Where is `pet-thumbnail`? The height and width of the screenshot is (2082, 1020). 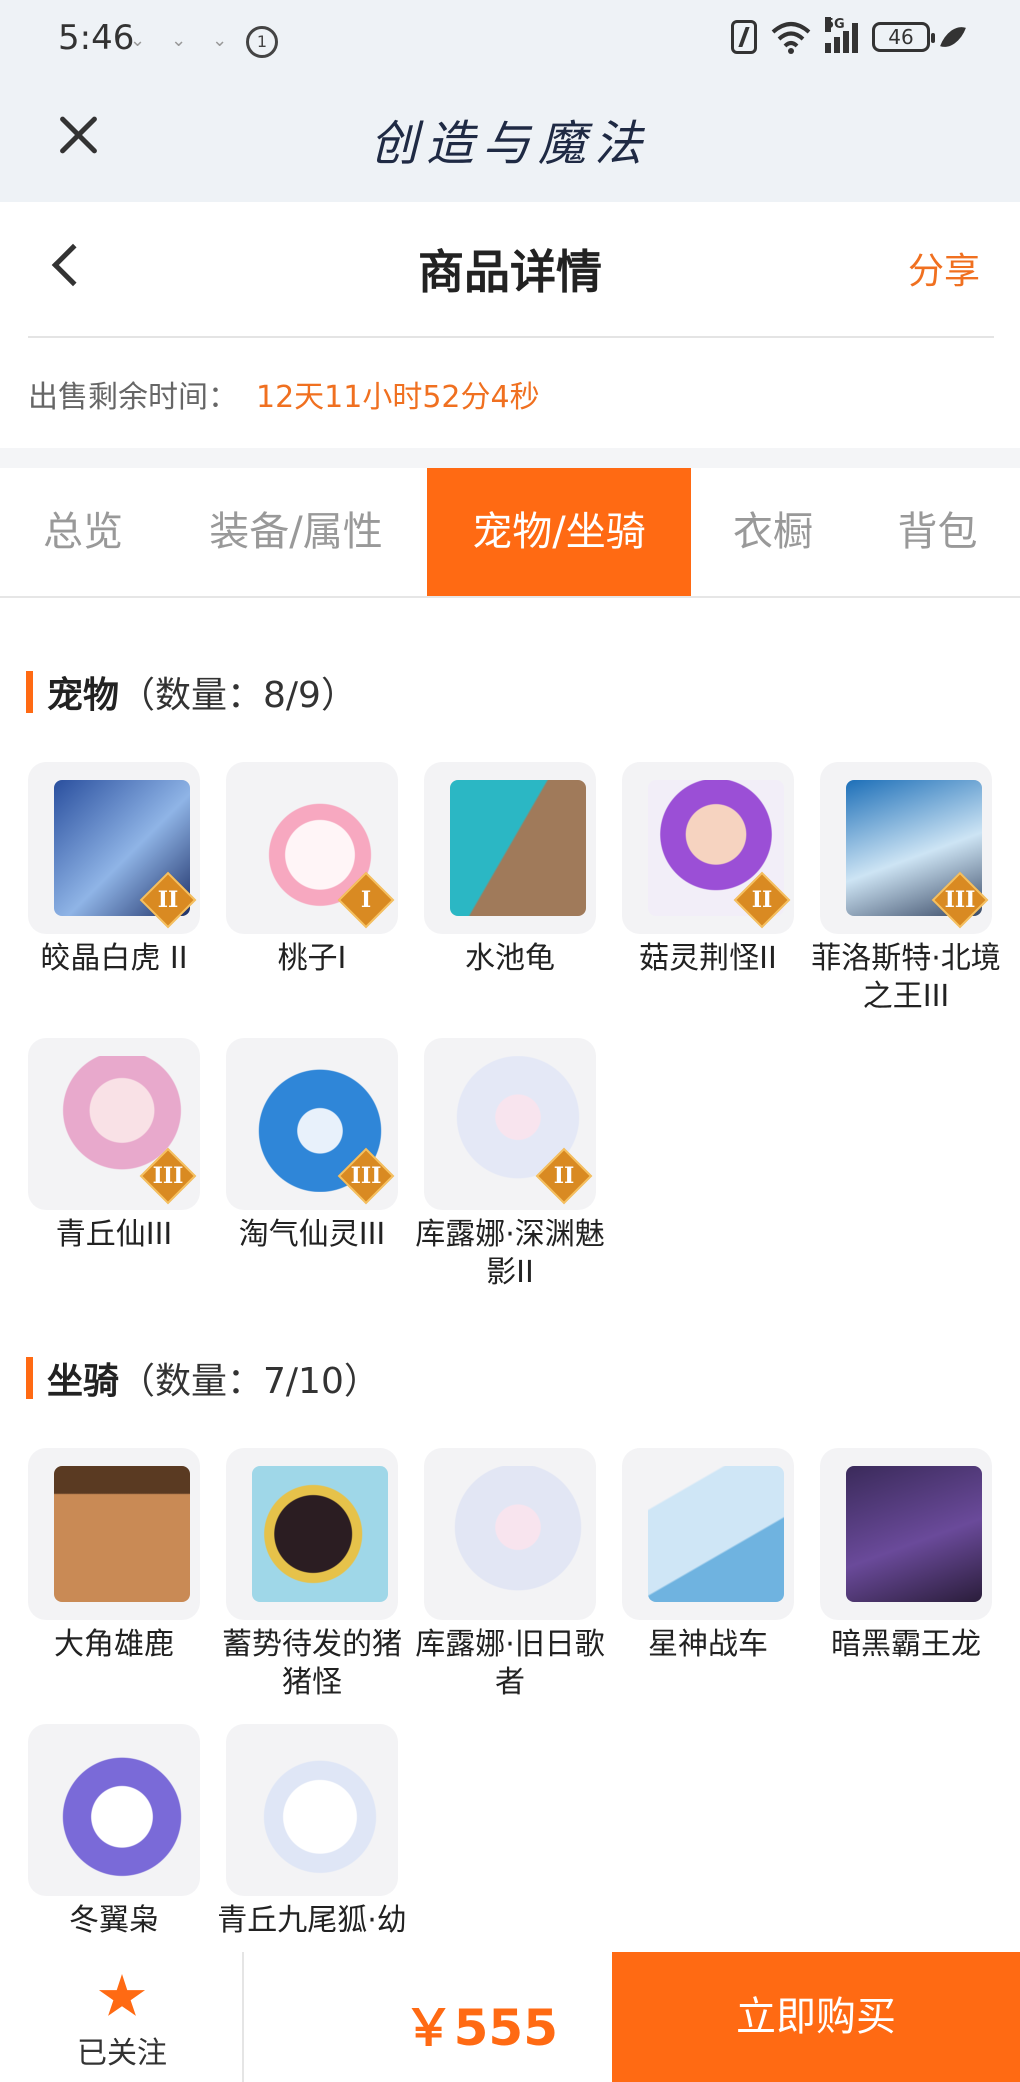
pet-thumbnail is located at coordinates (510, 848).